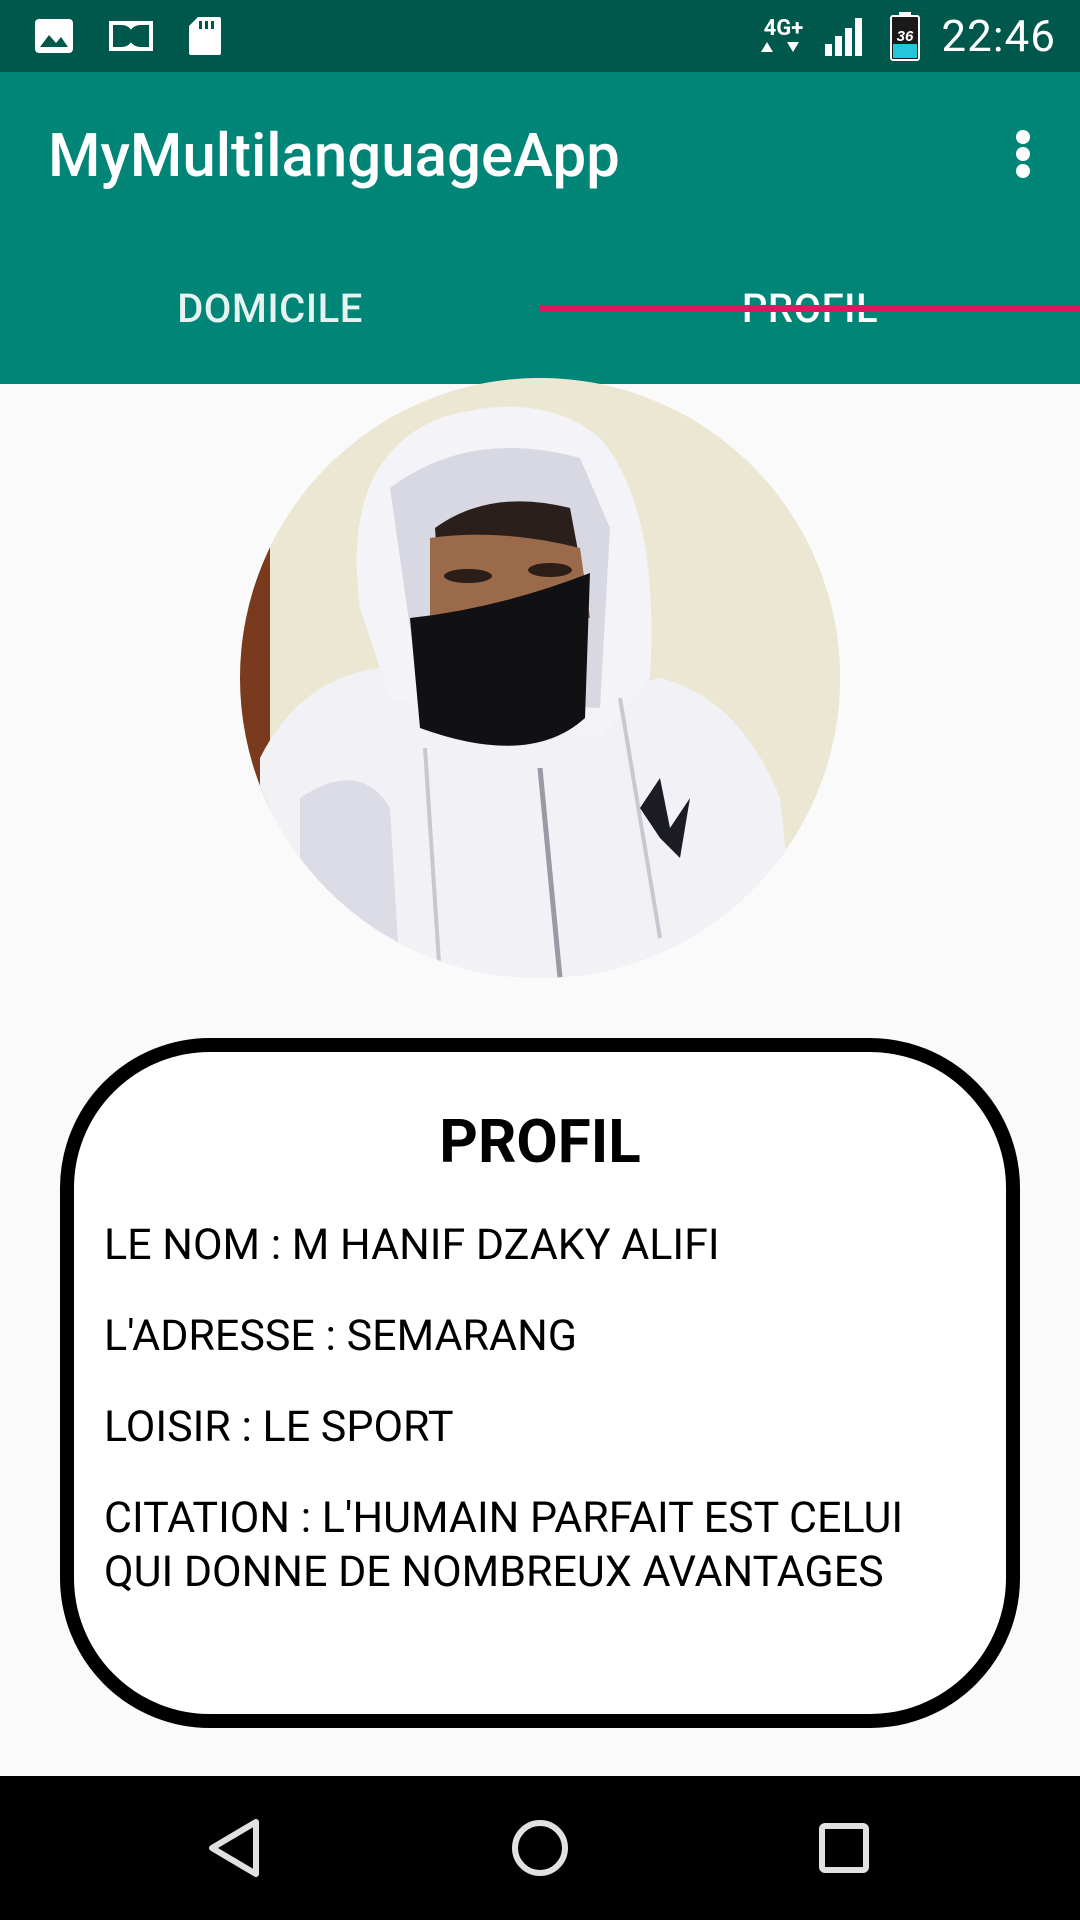  What do you see at coordinates (341, 1336) in the screenshot?
I see `profile-address: L'ADRESSE : SEMARANG` at bounding box center [341, 1336].